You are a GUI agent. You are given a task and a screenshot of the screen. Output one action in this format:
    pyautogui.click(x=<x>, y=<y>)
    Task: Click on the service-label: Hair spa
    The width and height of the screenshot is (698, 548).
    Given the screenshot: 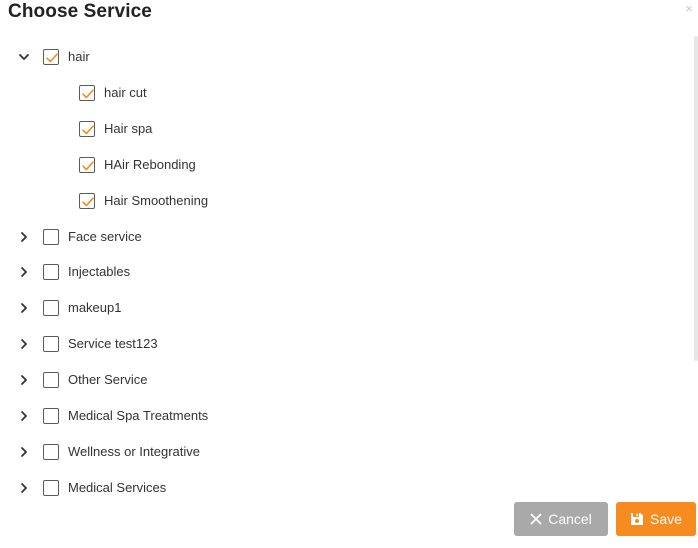 What is the action you would take?
    pyautogui.click(x=128, y=128)
    